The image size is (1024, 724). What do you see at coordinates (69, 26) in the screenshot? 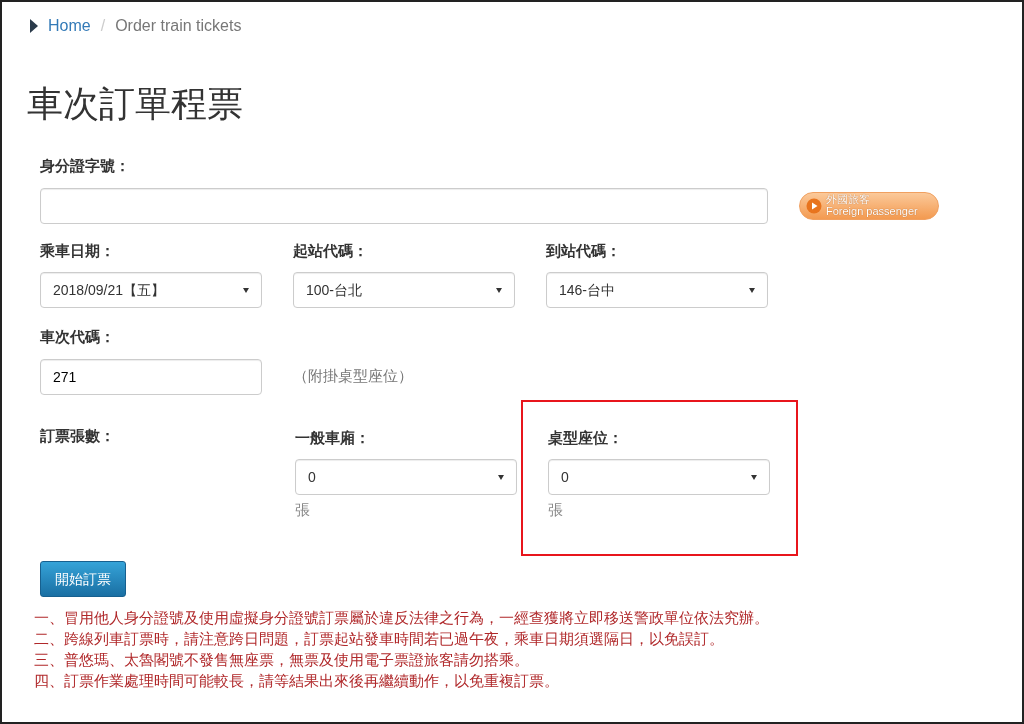
I see `breadcrumb-link: Home` at bounding box center [69, 26].